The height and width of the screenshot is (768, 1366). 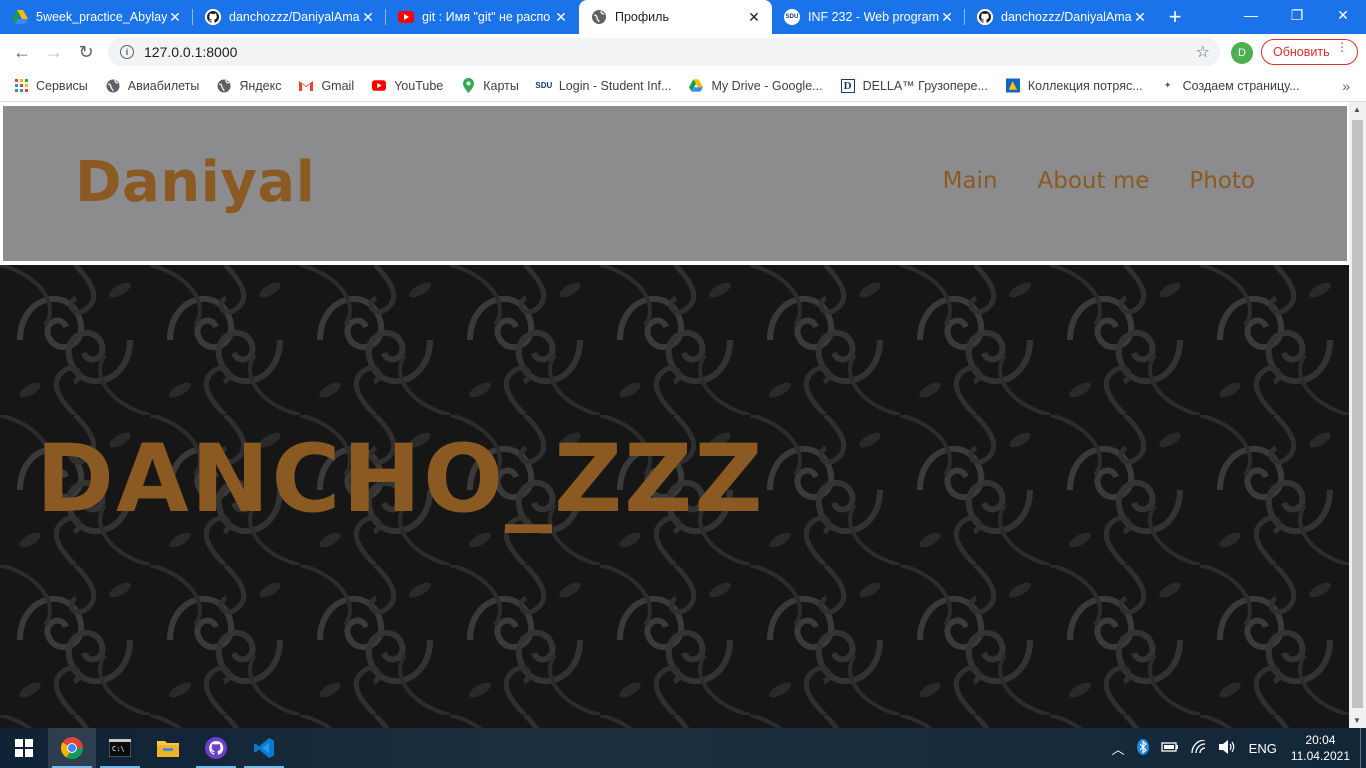 I want to click on scrollbar-thumb, so click(x=1357, y=414).